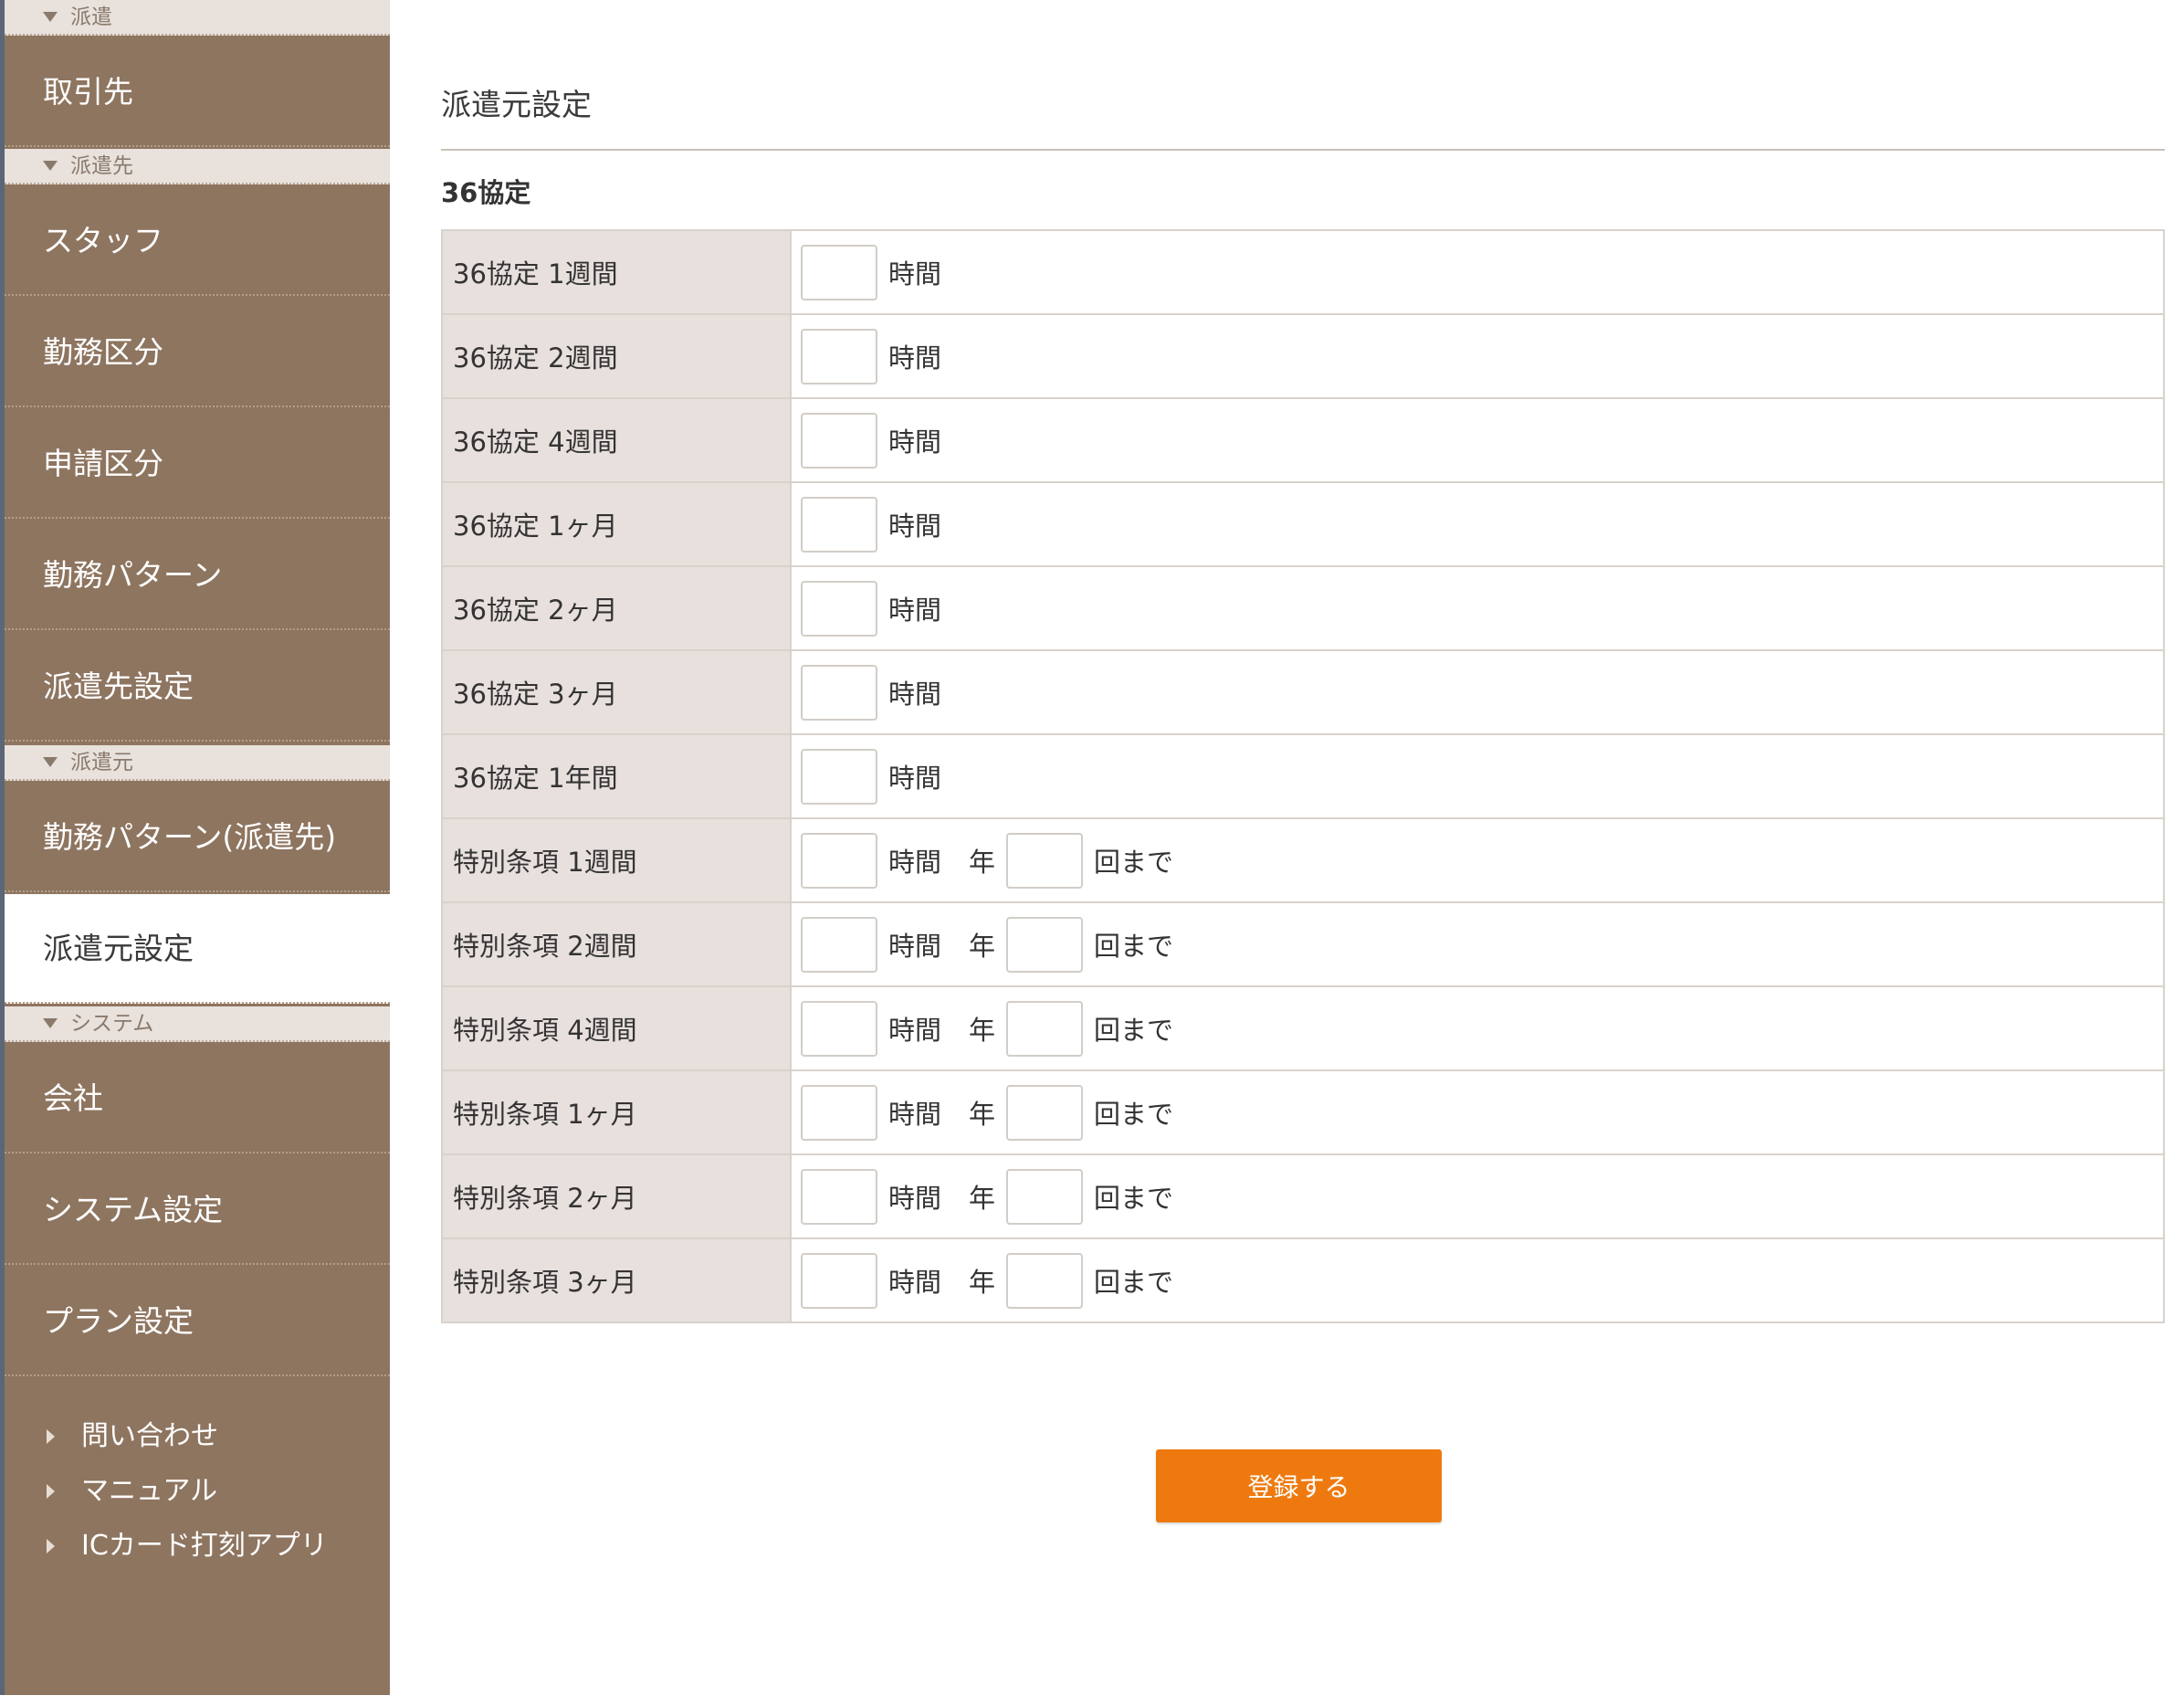  I want to click on sidebar-section-header: 派遣先, so click(197, 166).